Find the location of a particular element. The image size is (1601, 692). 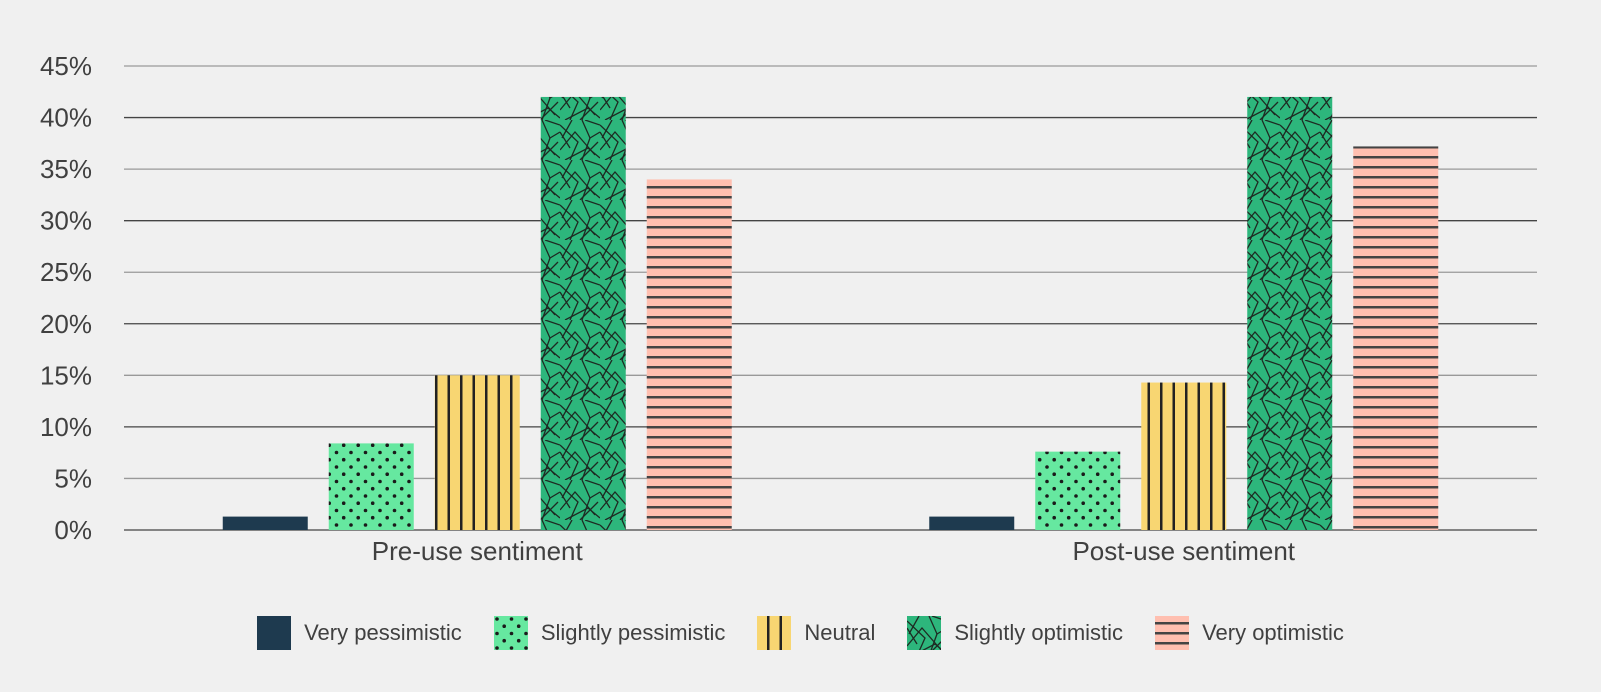

legend-item: Slightly optimistic is located at coordinates (1015, 633).